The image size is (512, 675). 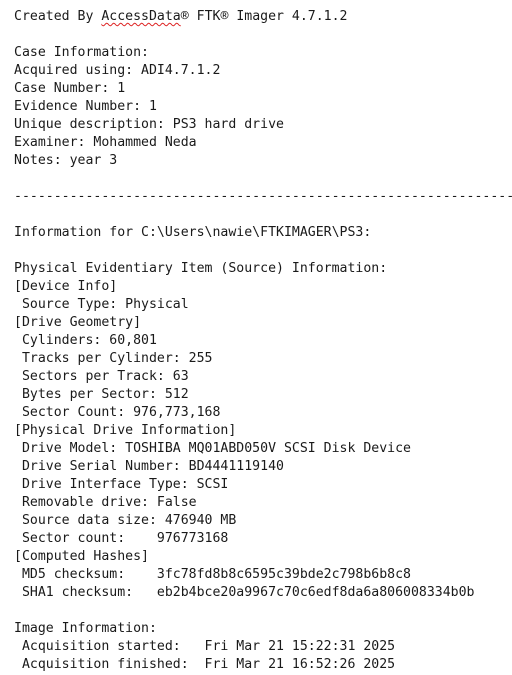 What do you see at coordinates (58, 16) in the screenshot?
I see `header-prefix: Created By` at bounding box center [58, 16].